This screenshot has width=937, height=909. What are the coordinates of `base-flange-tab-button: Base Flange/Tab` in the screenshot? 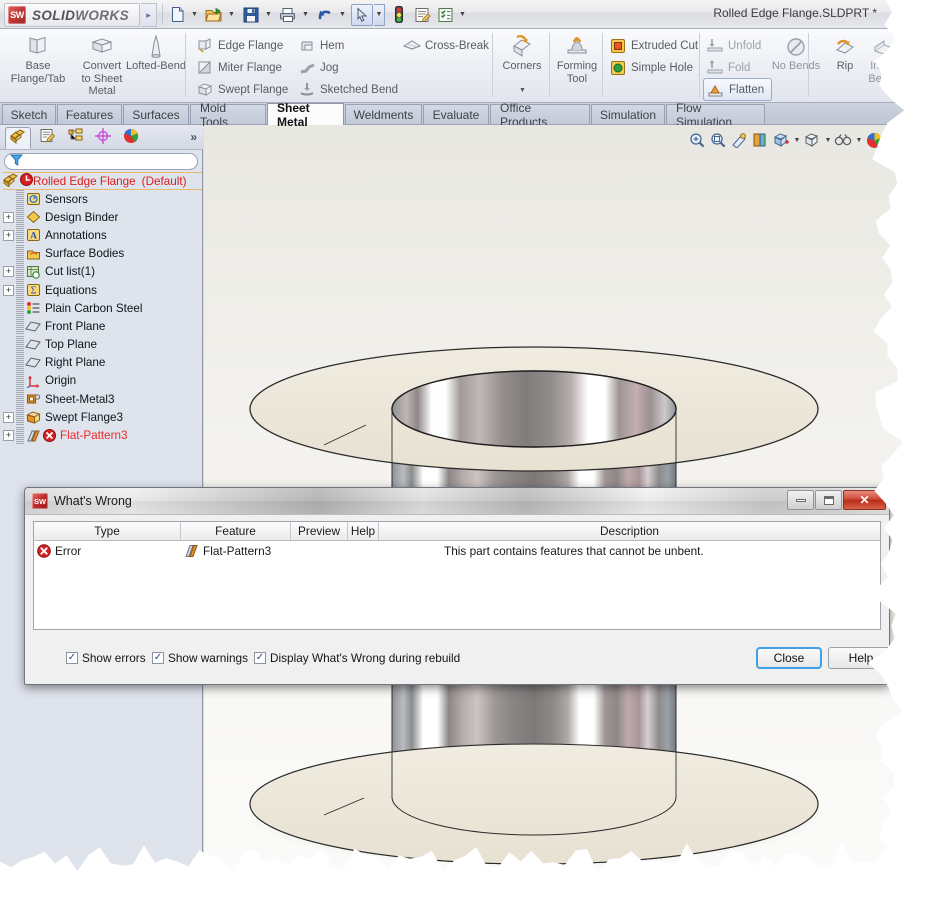 It's located at (38, 65).